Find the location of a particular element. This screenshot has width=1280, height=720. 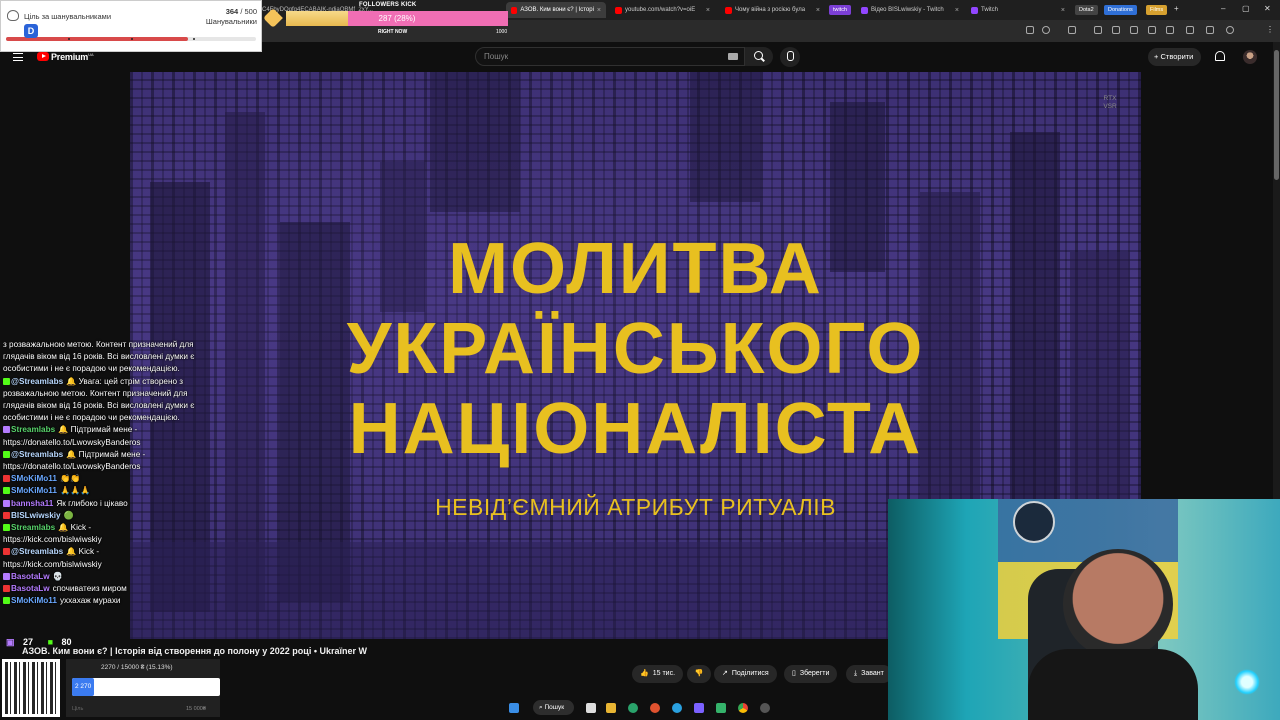

tab-azov: АЗОВ. Ким вони є? | Історі × is located at coordinates (556, 10).